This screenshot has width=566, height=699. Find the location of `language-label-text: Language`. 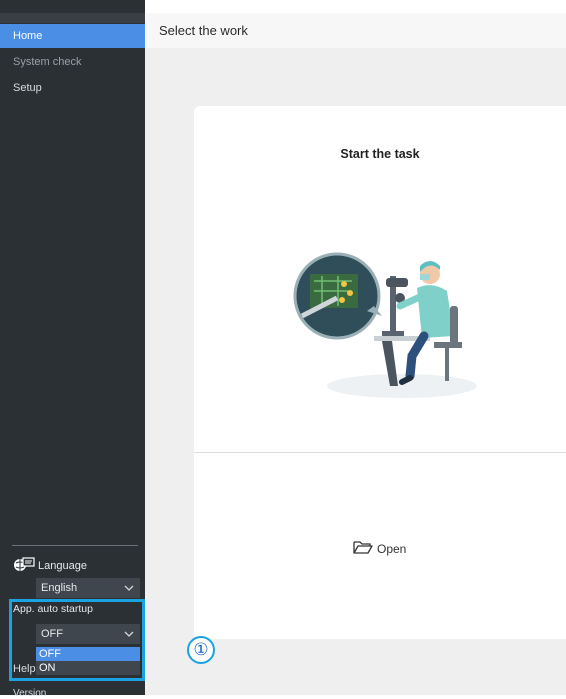

language-label-text: Language is located at coordinates (62, 565).